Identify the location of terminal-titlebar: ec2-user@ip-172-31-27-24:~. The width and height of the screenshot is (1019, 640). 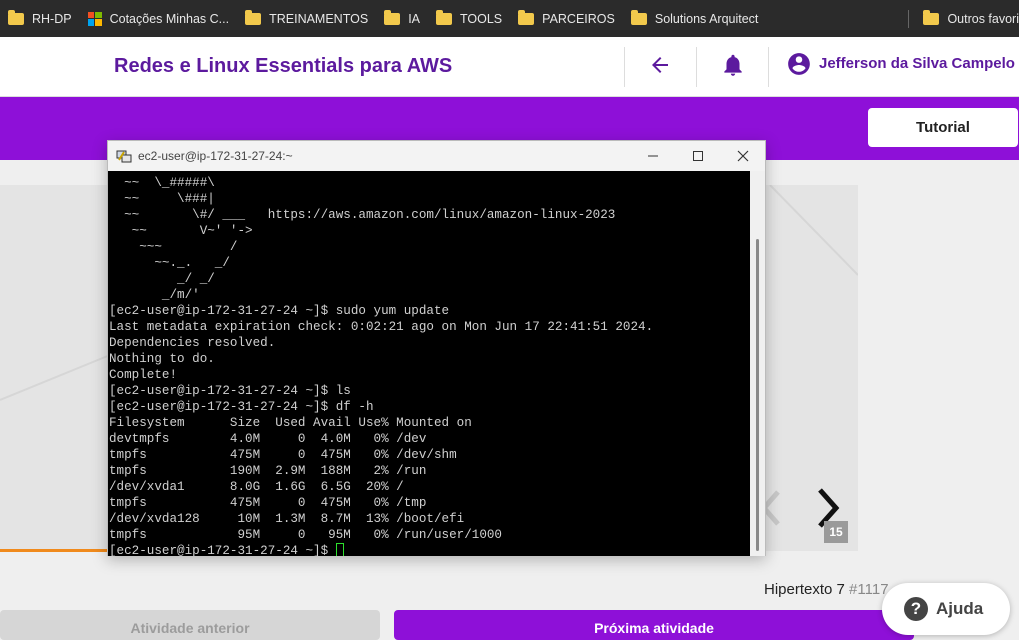
(436, 156).